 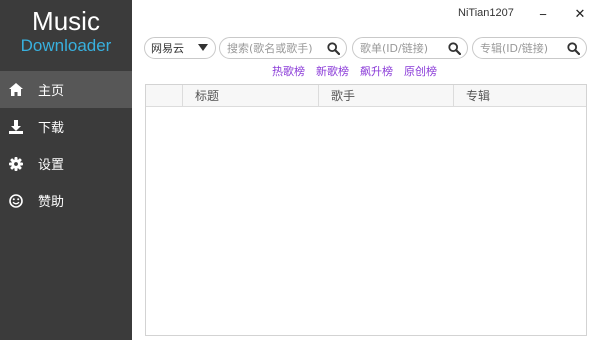 What do you see at coordinates (385, 96) in the screenshot?
I see `column-header-artist: 歌手` at bounding box center [385, 96].